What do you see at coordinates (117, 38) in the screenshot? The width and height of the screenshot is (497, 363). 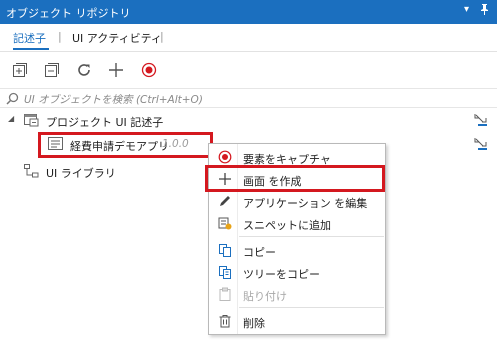 I see `tab-ui-activities: UI アクティビティ` at bounding box center [117, 38].